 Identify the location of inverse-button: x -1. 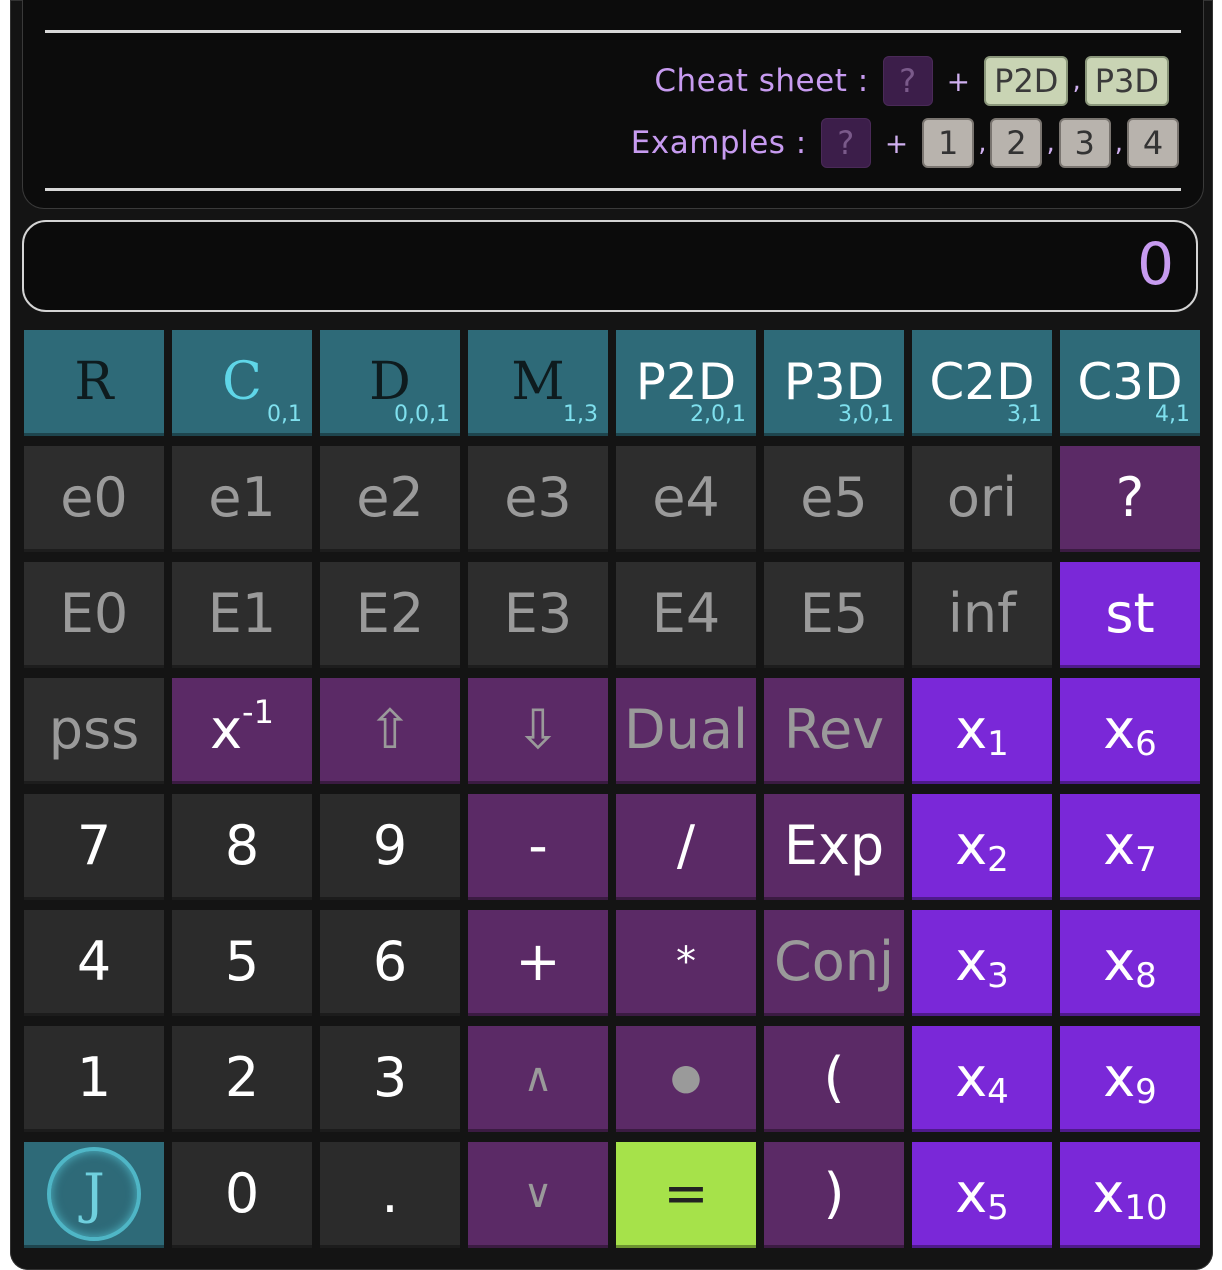
(242, 731).